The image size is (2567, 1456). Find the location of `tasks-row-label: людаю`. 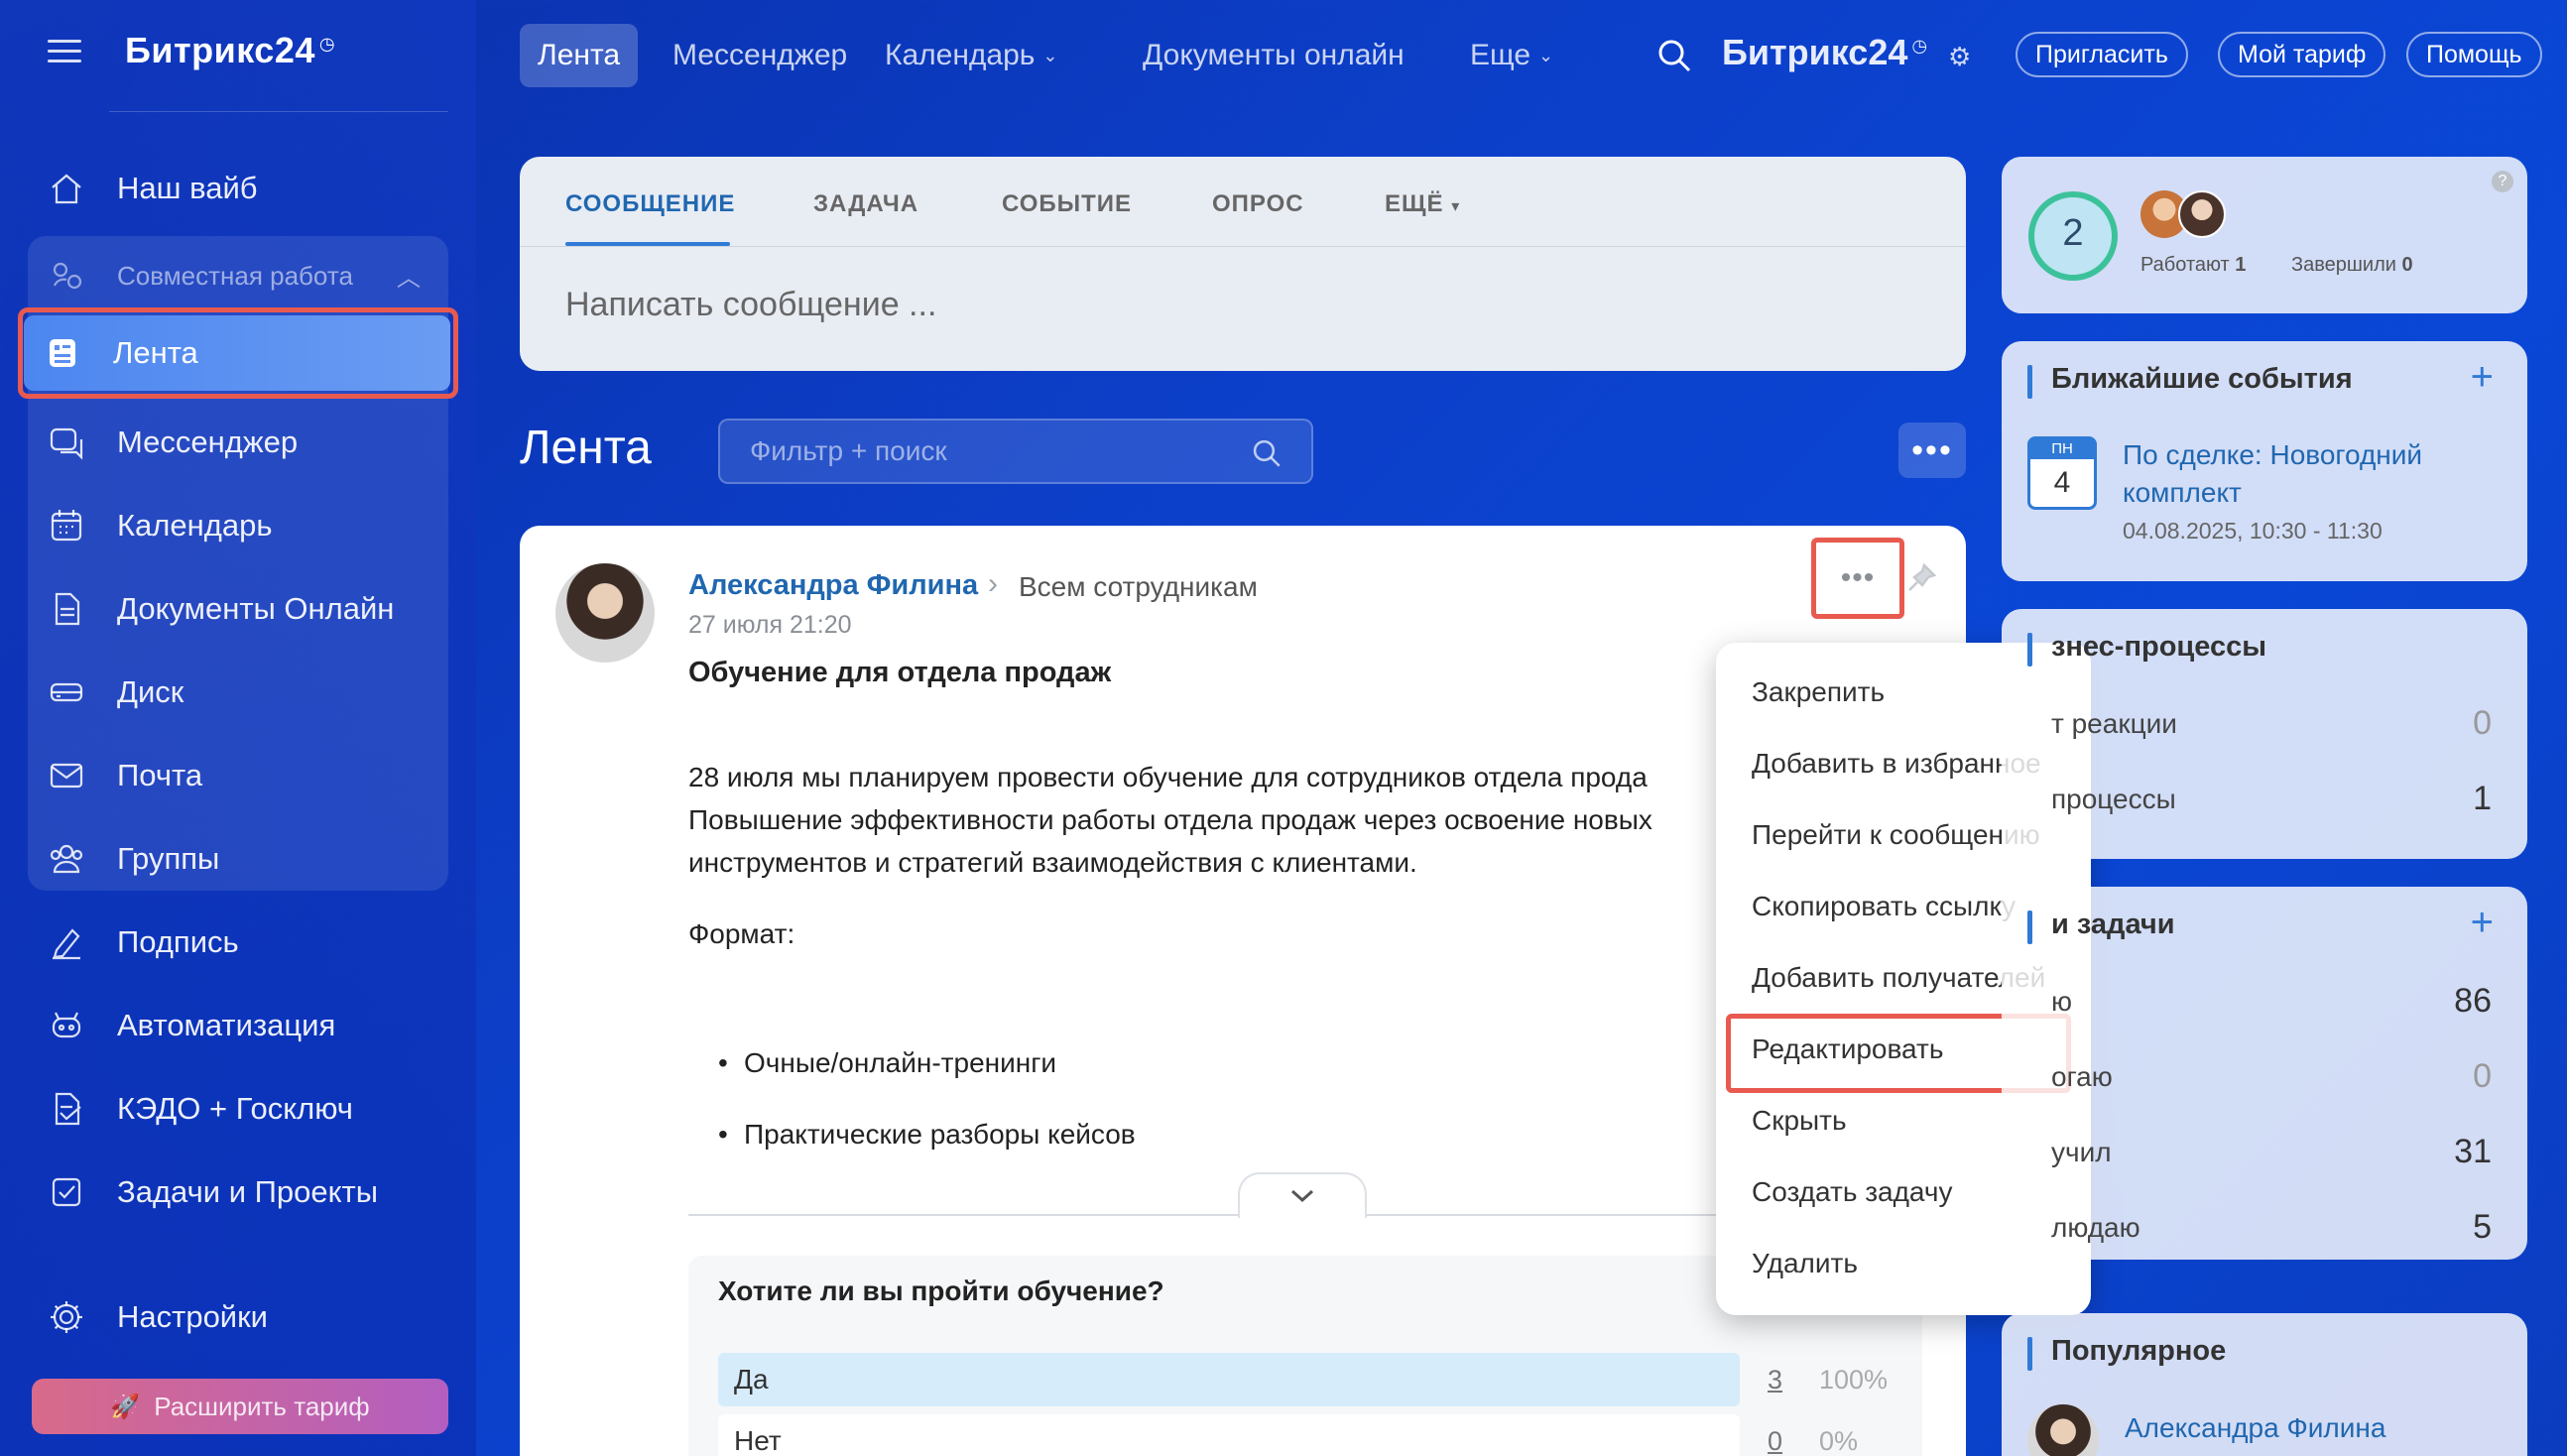

tasks-row-label: людаю is located at coordinates (2095, 1228).